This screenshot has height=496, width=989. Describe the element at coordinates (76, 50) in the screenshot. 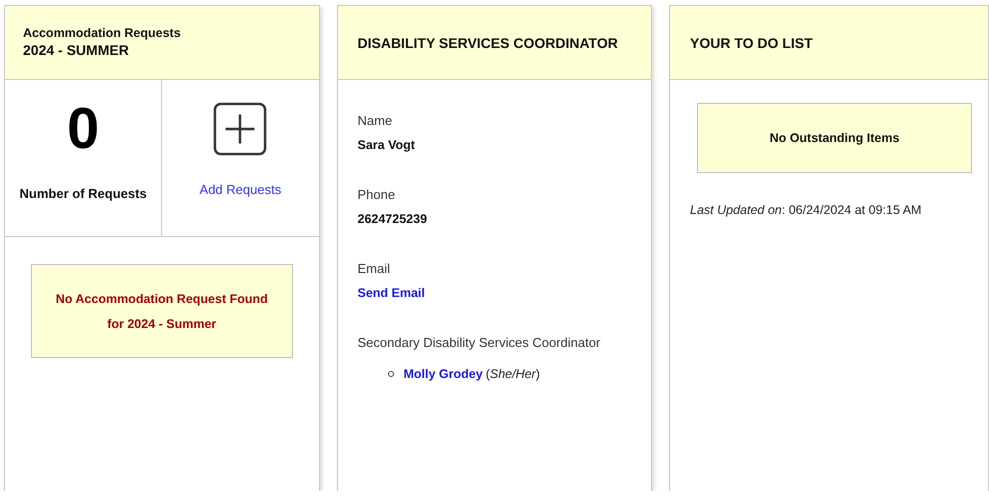

I see `term-title: 2024 - SUMMER` at that location.